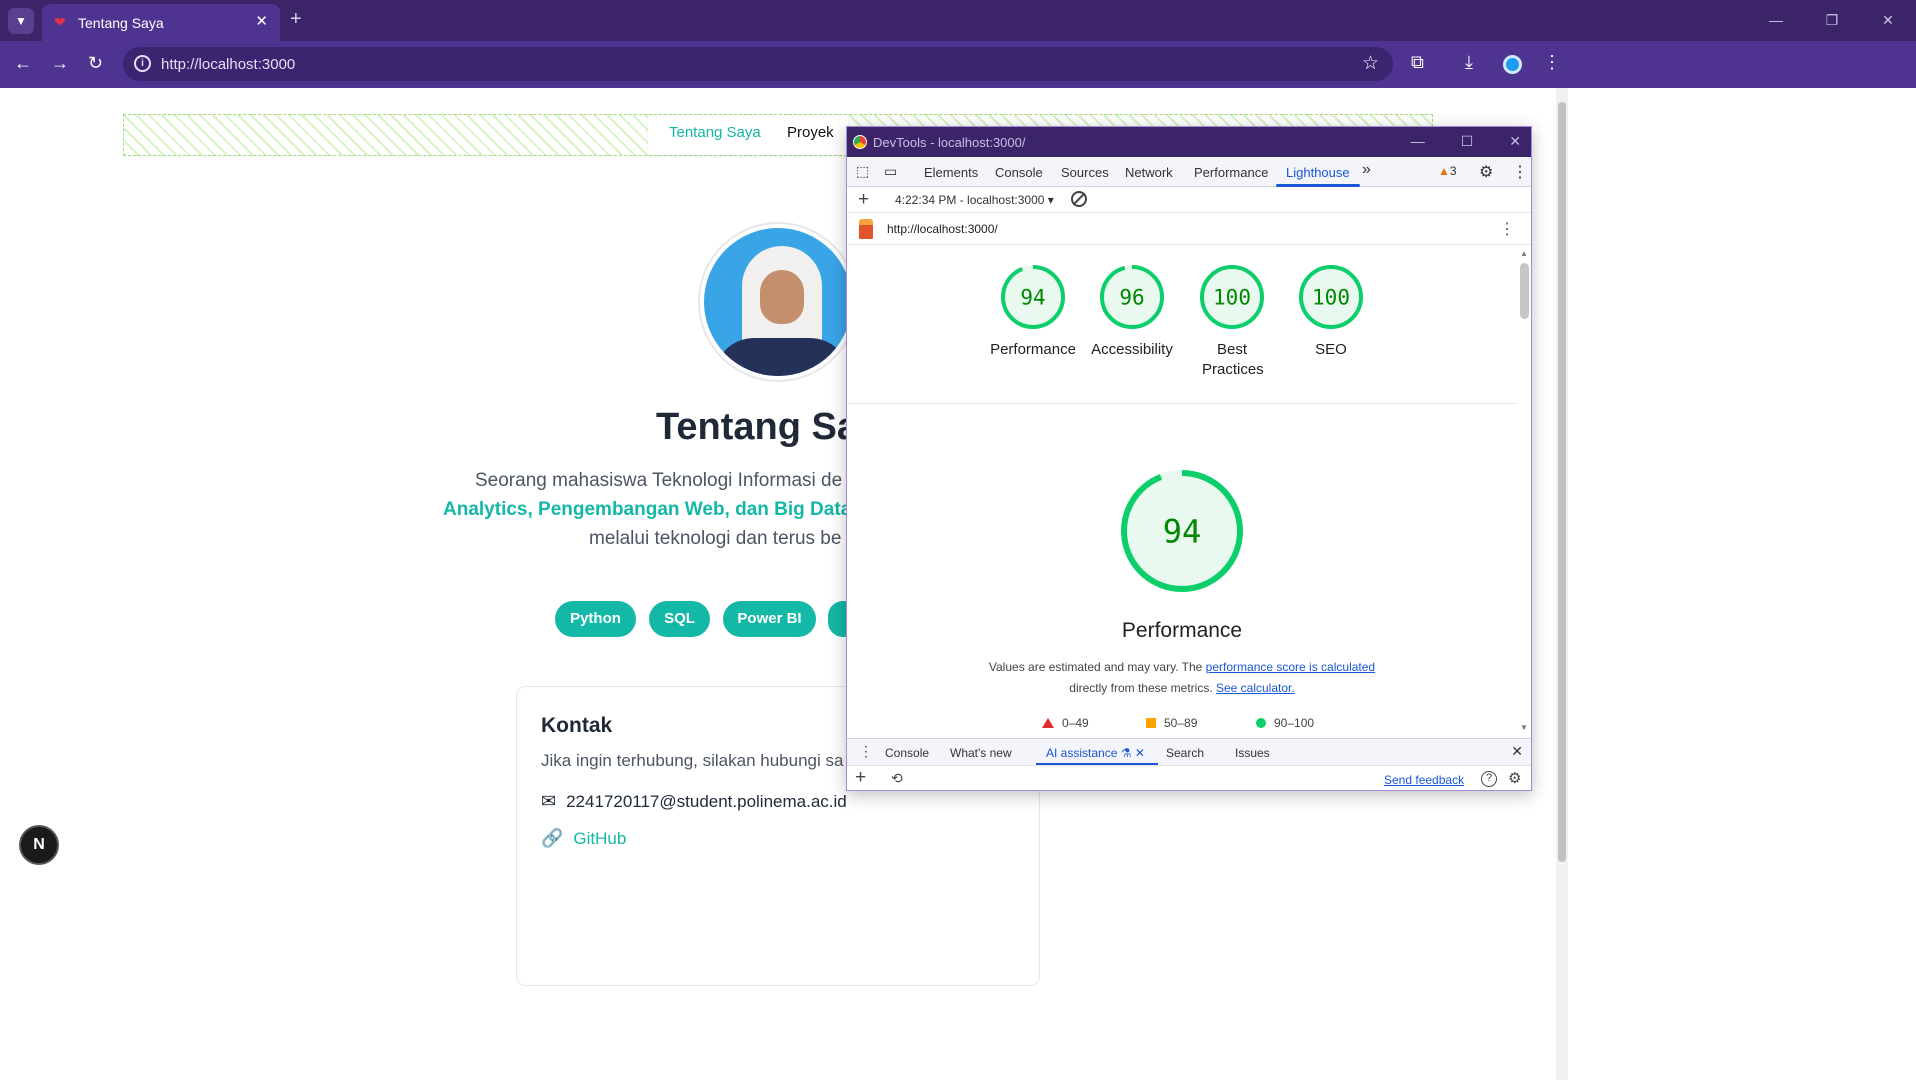 This screenshot has height=1080, width=1916. Describe the element at coordinates (60, 63) in the screenshot. I see `forward-arrow-icon: →` at that location.